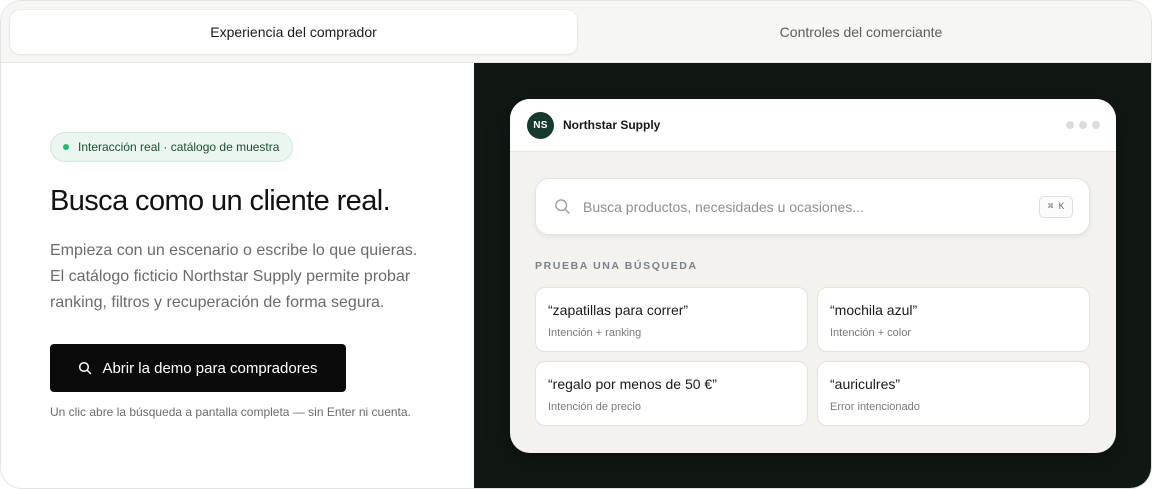 This screenshot has width=1152, height=489. Describe the element at coordinates (865, 384) in the screenshot. I see `suggestion-title: “auriculres”` at that location.